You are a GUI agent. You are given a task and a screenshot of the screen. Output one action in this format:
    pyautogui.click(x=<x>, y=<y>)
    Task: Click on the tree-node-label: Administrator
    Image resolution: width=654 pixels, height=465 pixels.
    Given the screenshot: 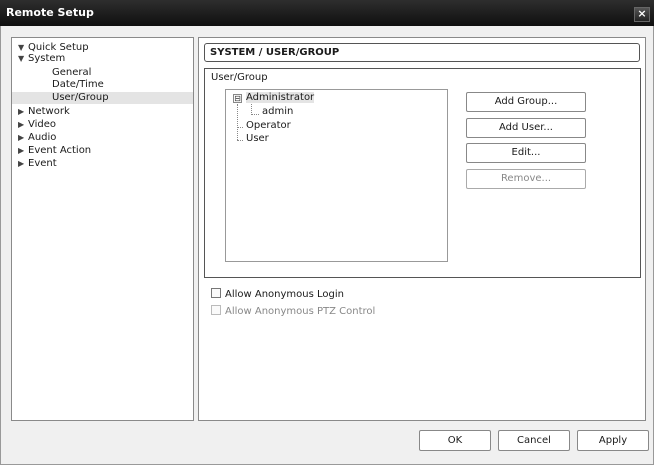 What is the action you would take?
    pyautogui.click(x=280, y=97)
    